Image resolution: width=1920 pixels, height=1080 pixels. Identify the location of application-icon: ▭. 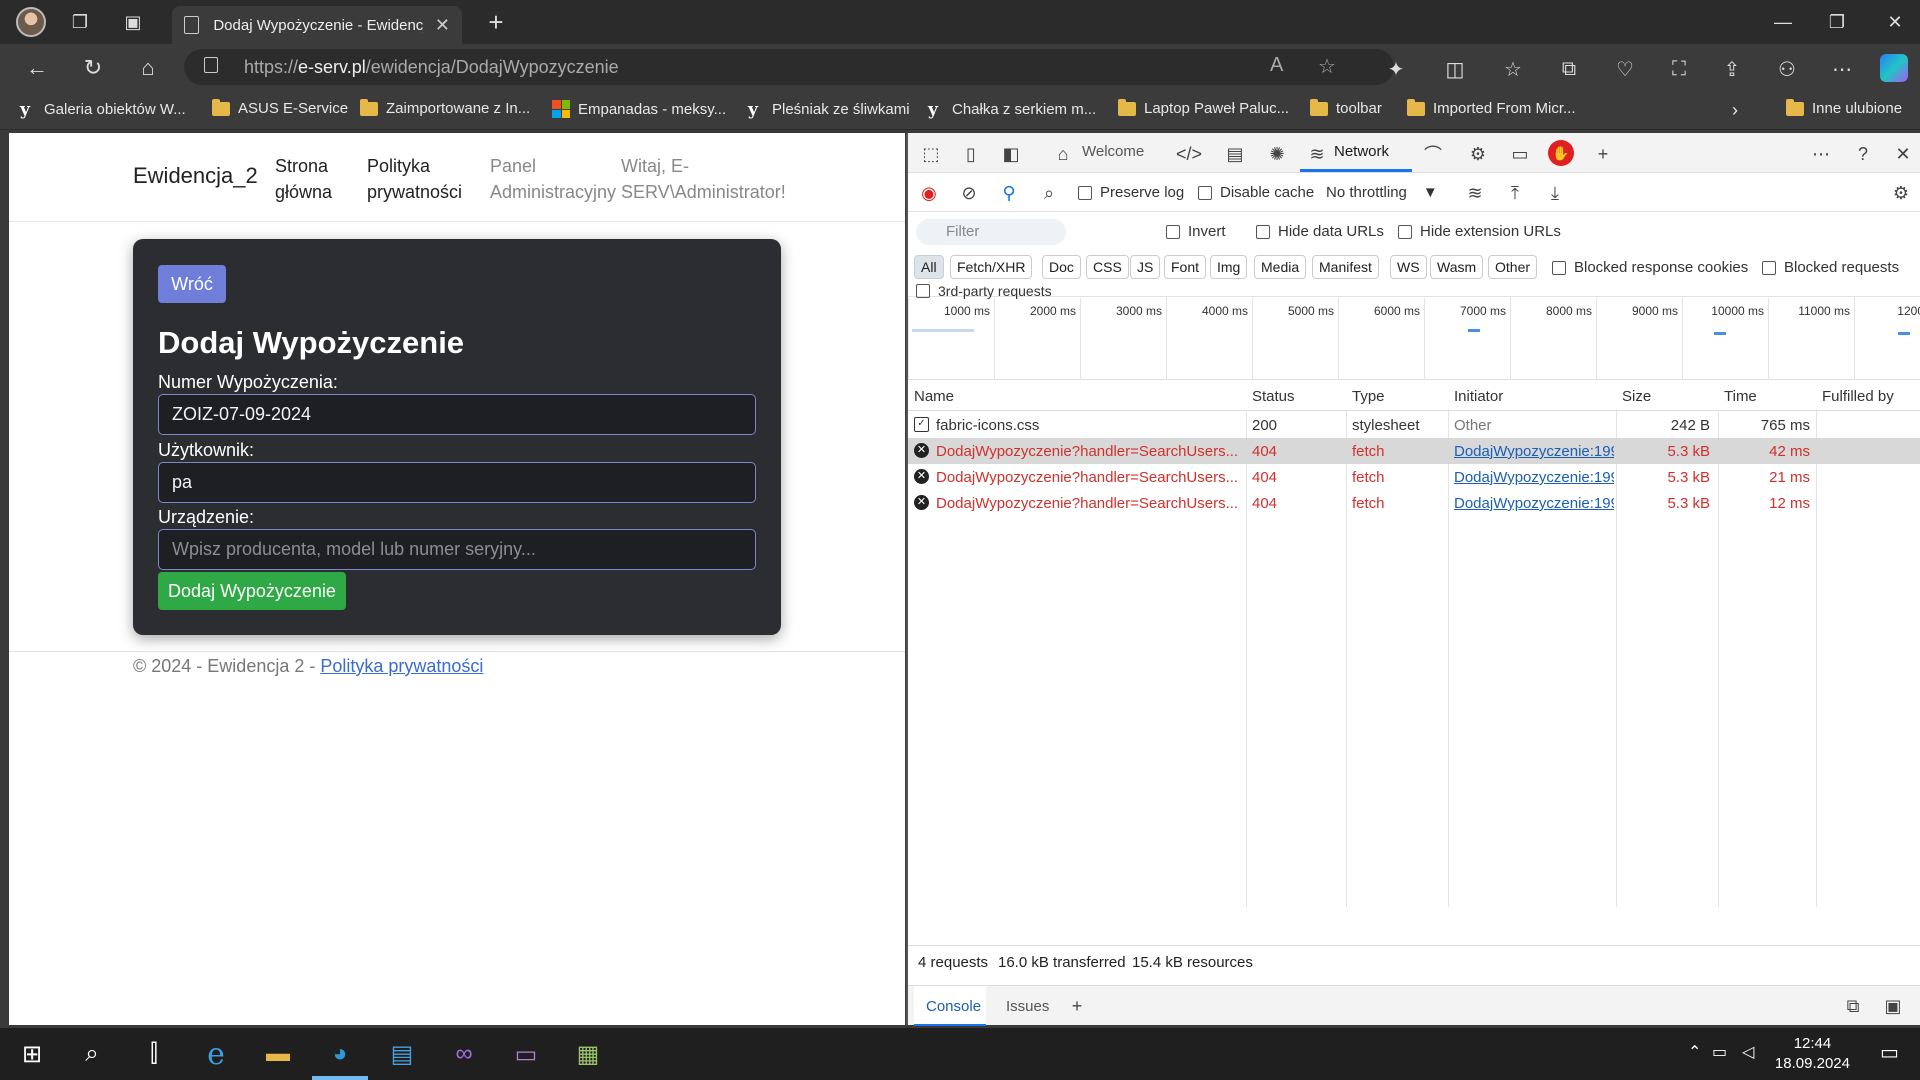
(1520, 154).